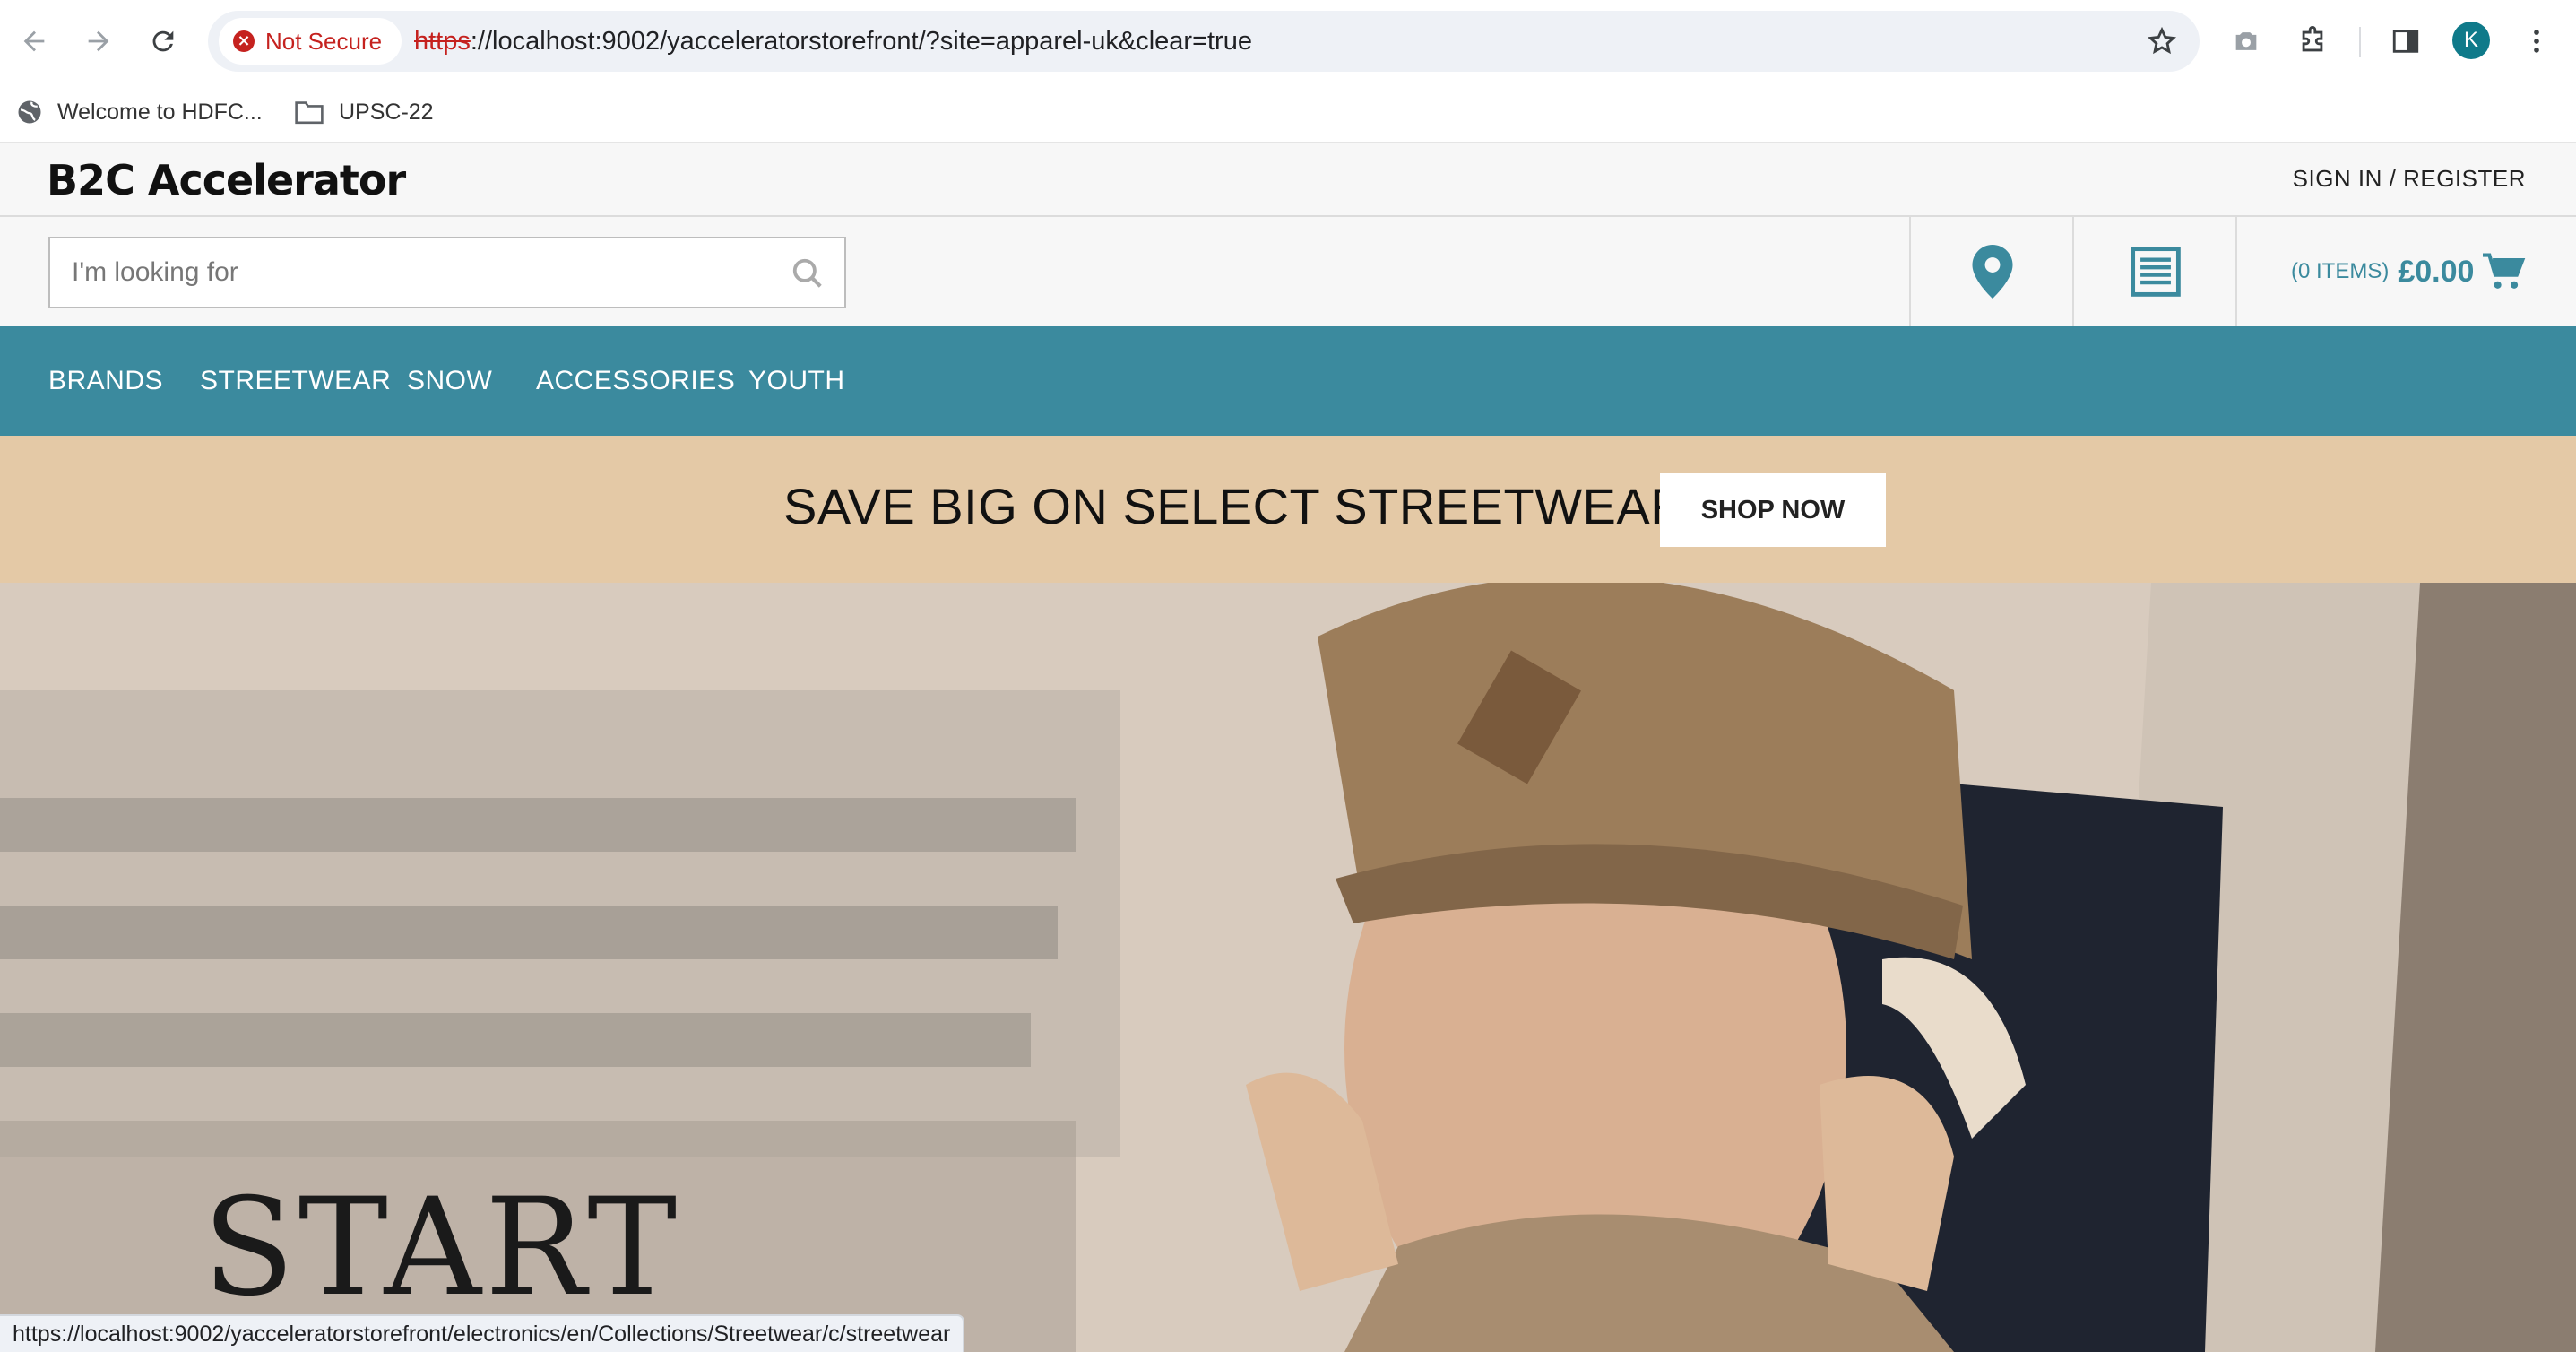 Image resolution: width=2576 pixels, height=1352 pixels. Describe the element at coordinates (408, 272) in the screenshot. I see `search-input` at that location.